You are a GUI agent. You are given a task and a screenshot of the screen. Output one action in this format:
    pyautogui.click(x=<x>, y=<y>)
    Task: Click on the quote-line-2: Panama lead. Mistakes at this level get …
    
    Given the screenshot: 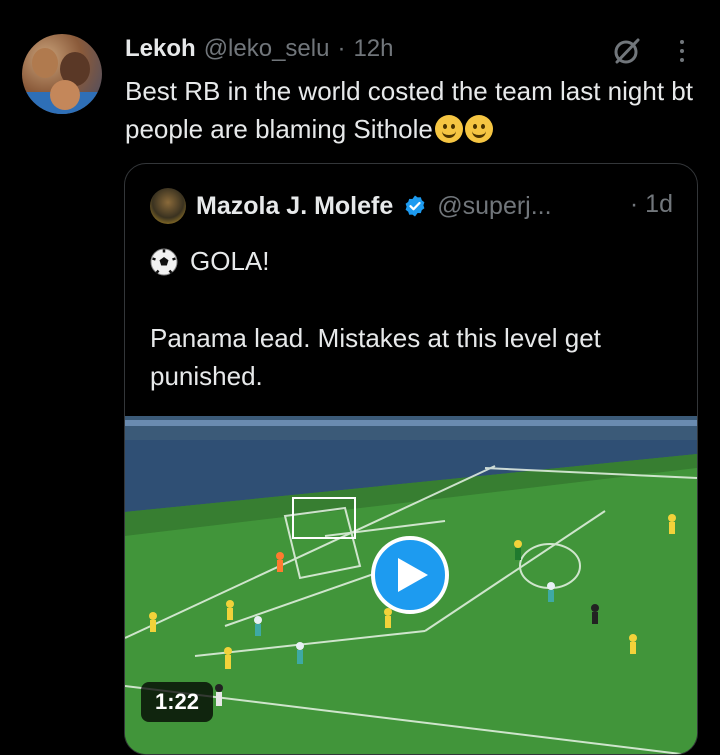 What is the action you would take?
    pyautogui.click(x=375, y=357)
    